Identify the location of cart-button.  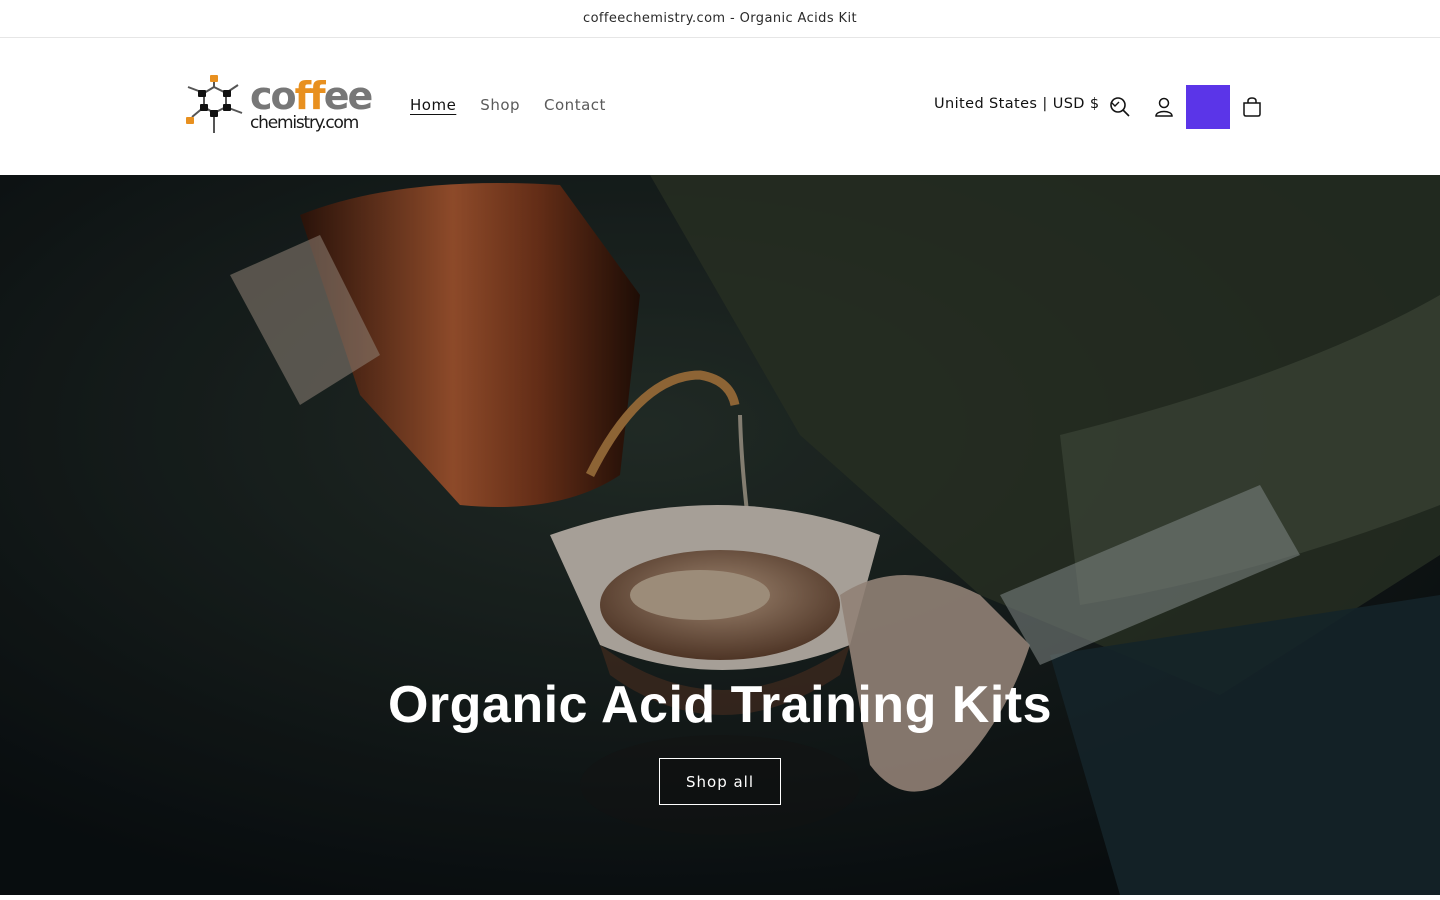
(1252, 107).